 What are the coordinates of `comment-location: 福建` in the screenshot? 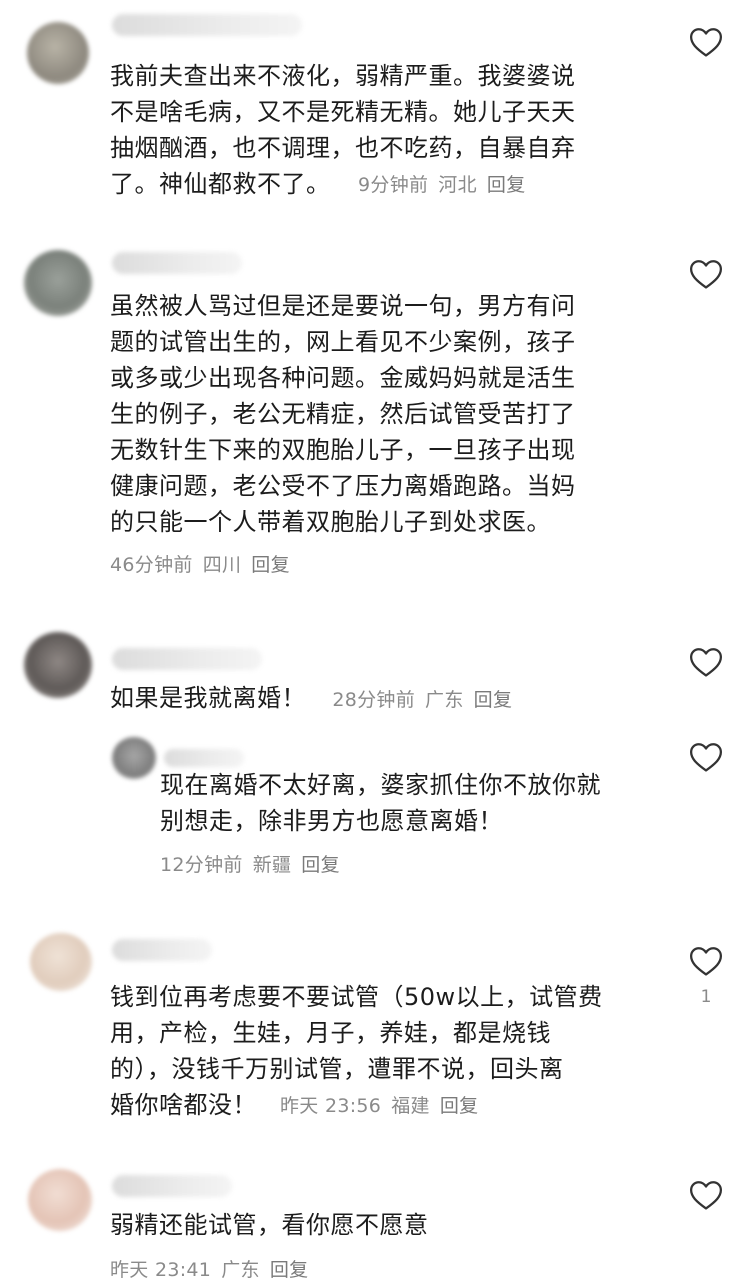 It's located at (410, 1106).